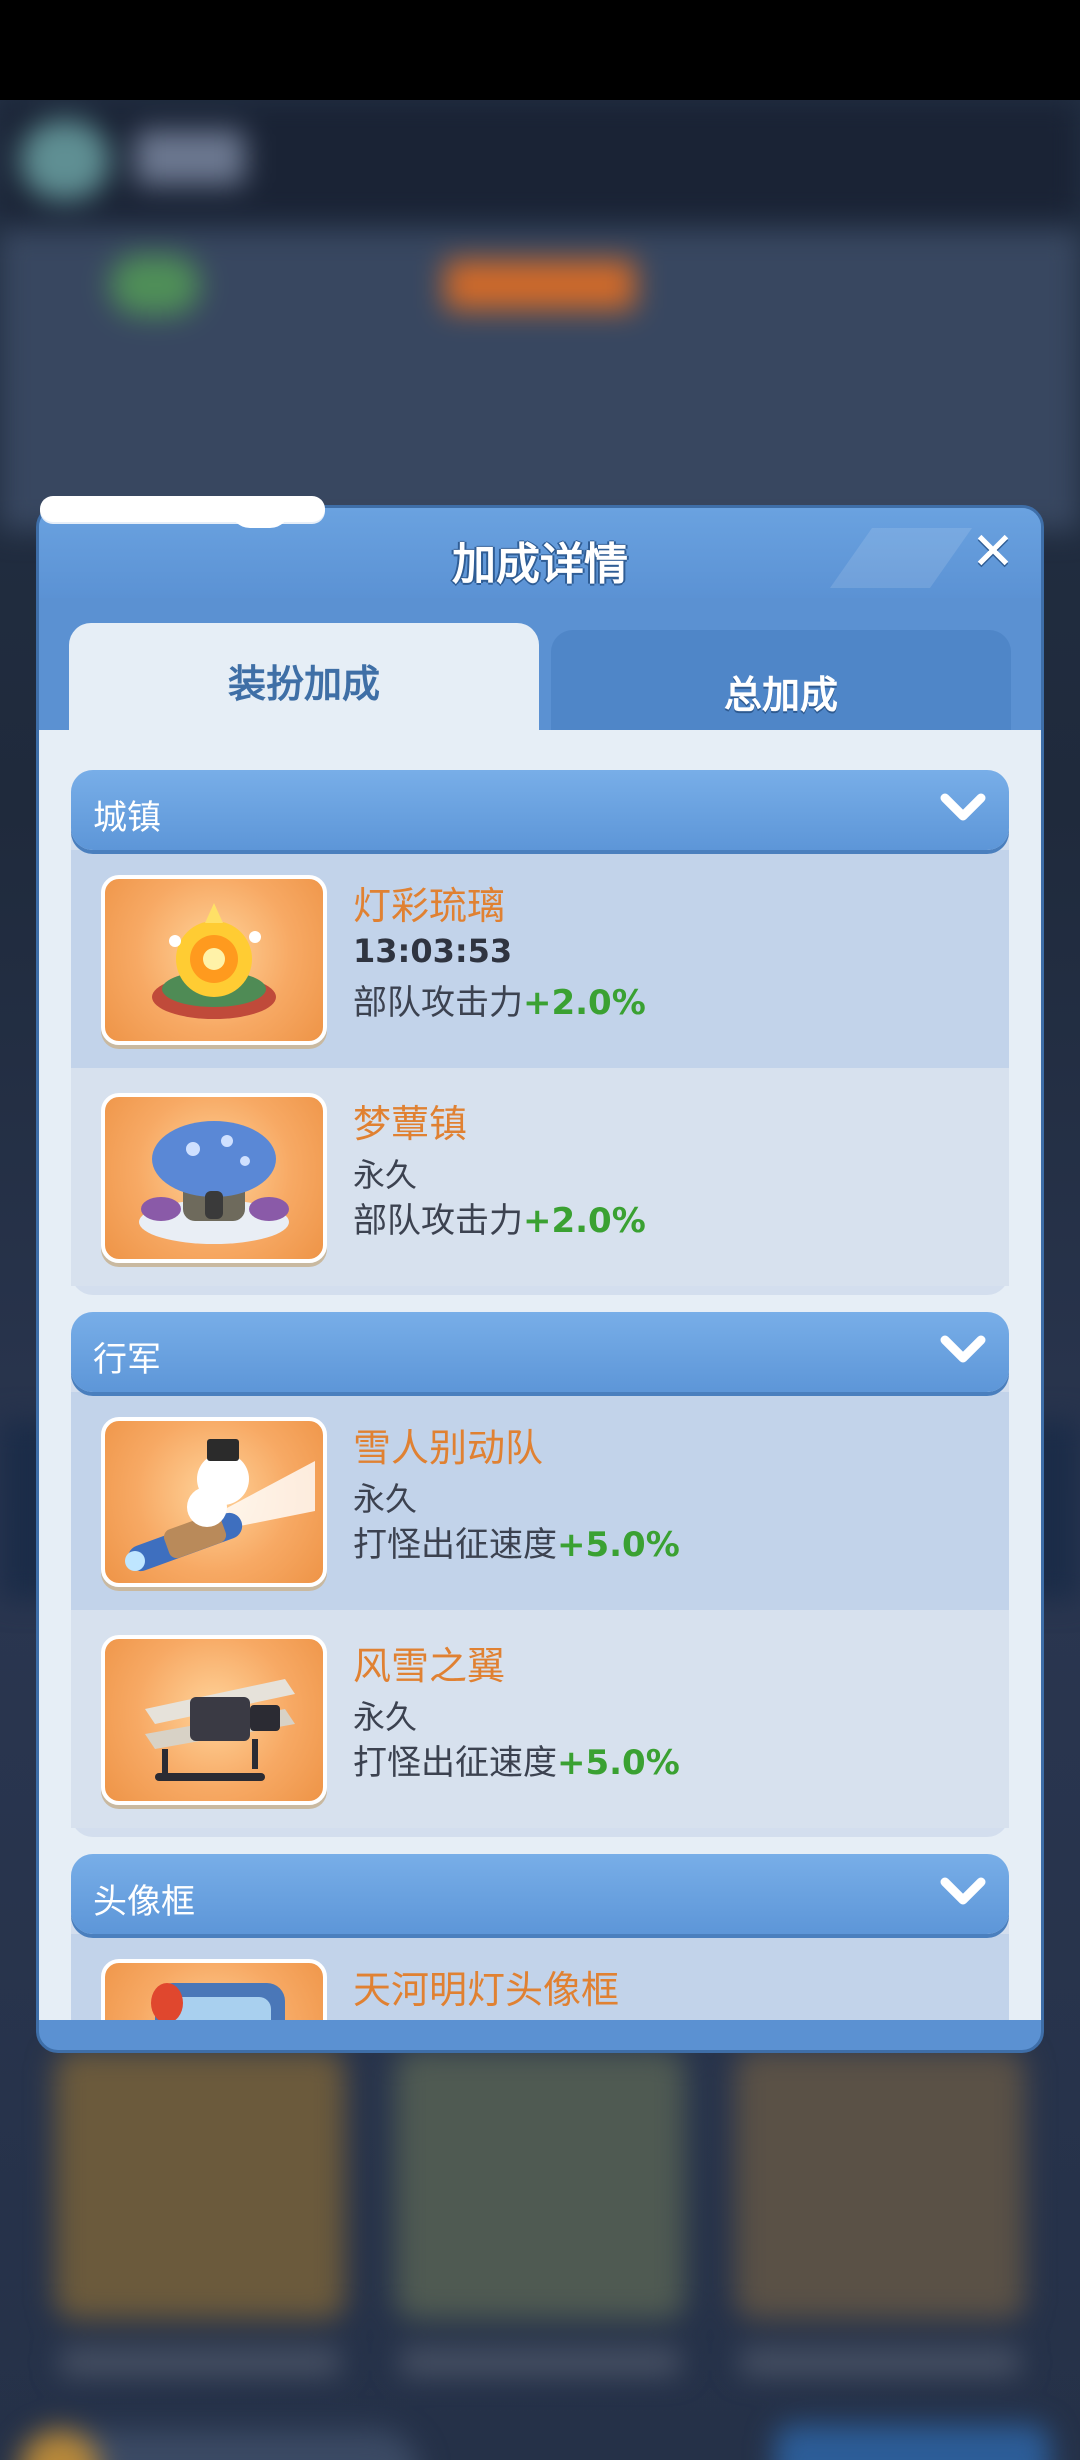  What do you see at coordinates (214, 1178) in the screenshot?
I see `mushroom-town-icon` at bounding box center [214, 1178].